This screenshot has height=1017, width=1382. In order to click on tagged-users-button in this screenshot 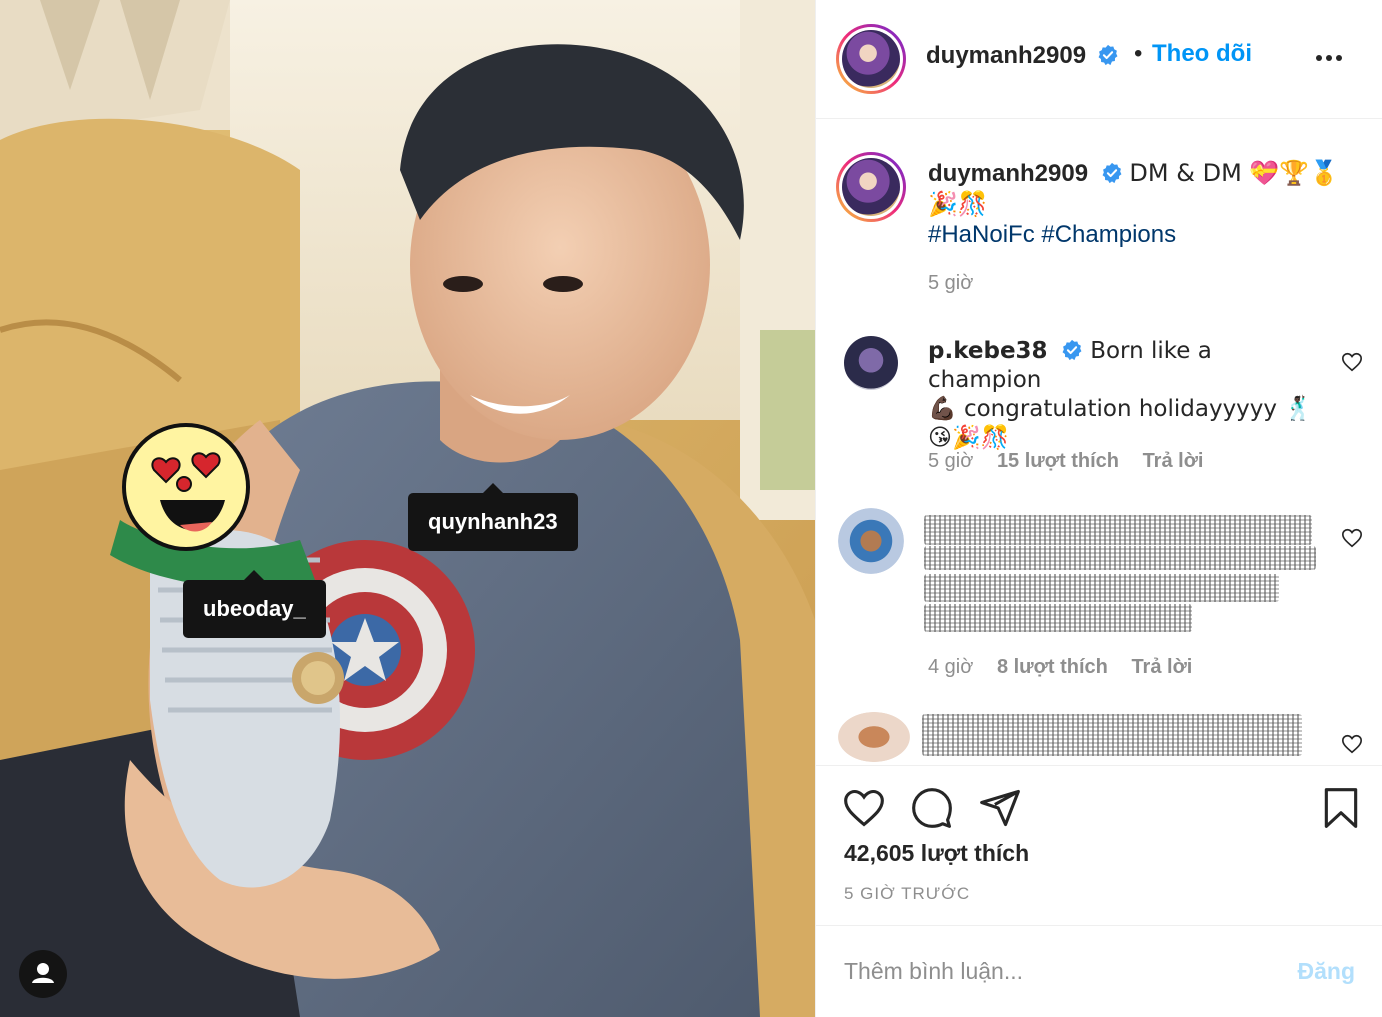, I will do `click(43, 974)`.